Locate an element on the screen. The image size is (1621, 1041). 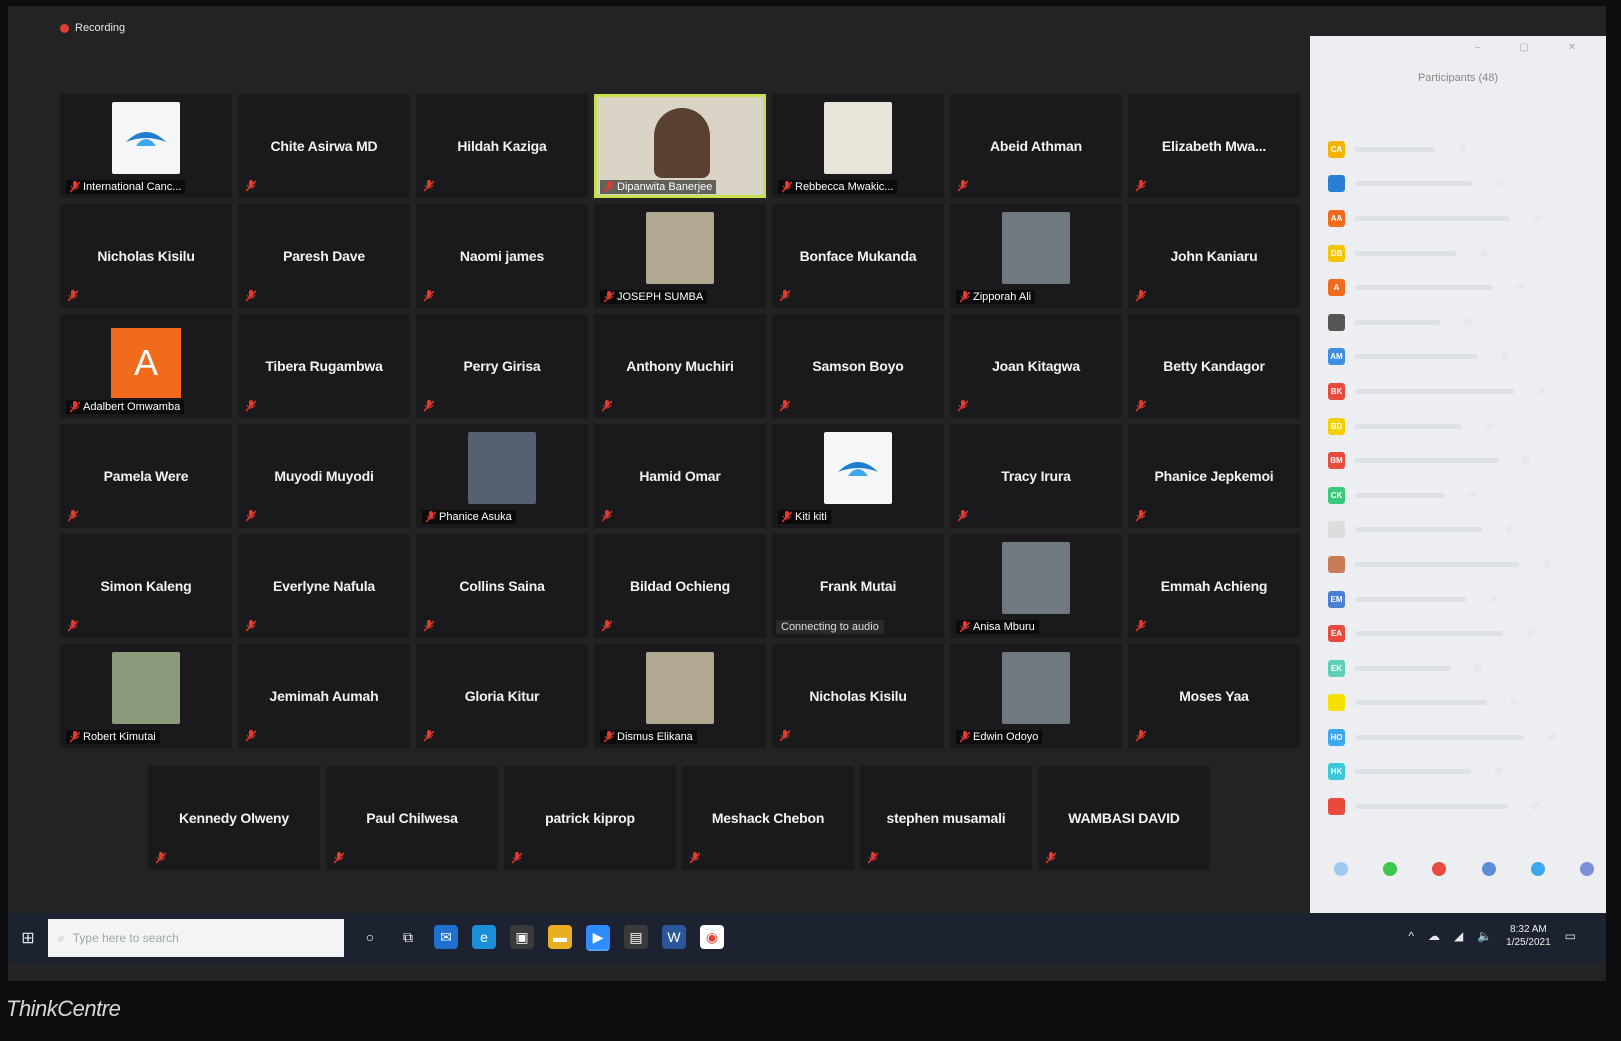
participant-tile: Bildad Ochieng is located at coordinates (680, 586).